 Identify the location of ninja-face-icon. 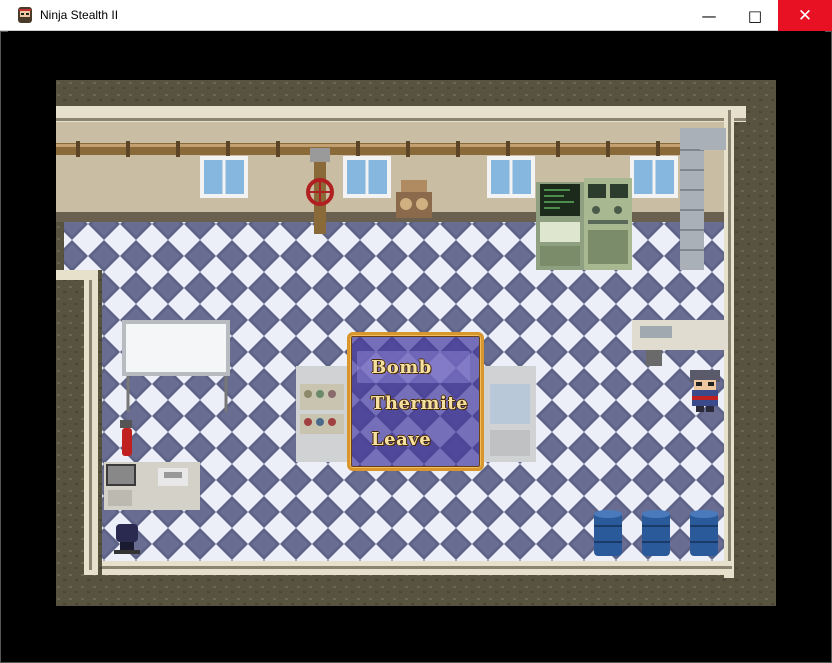
(25, 15).